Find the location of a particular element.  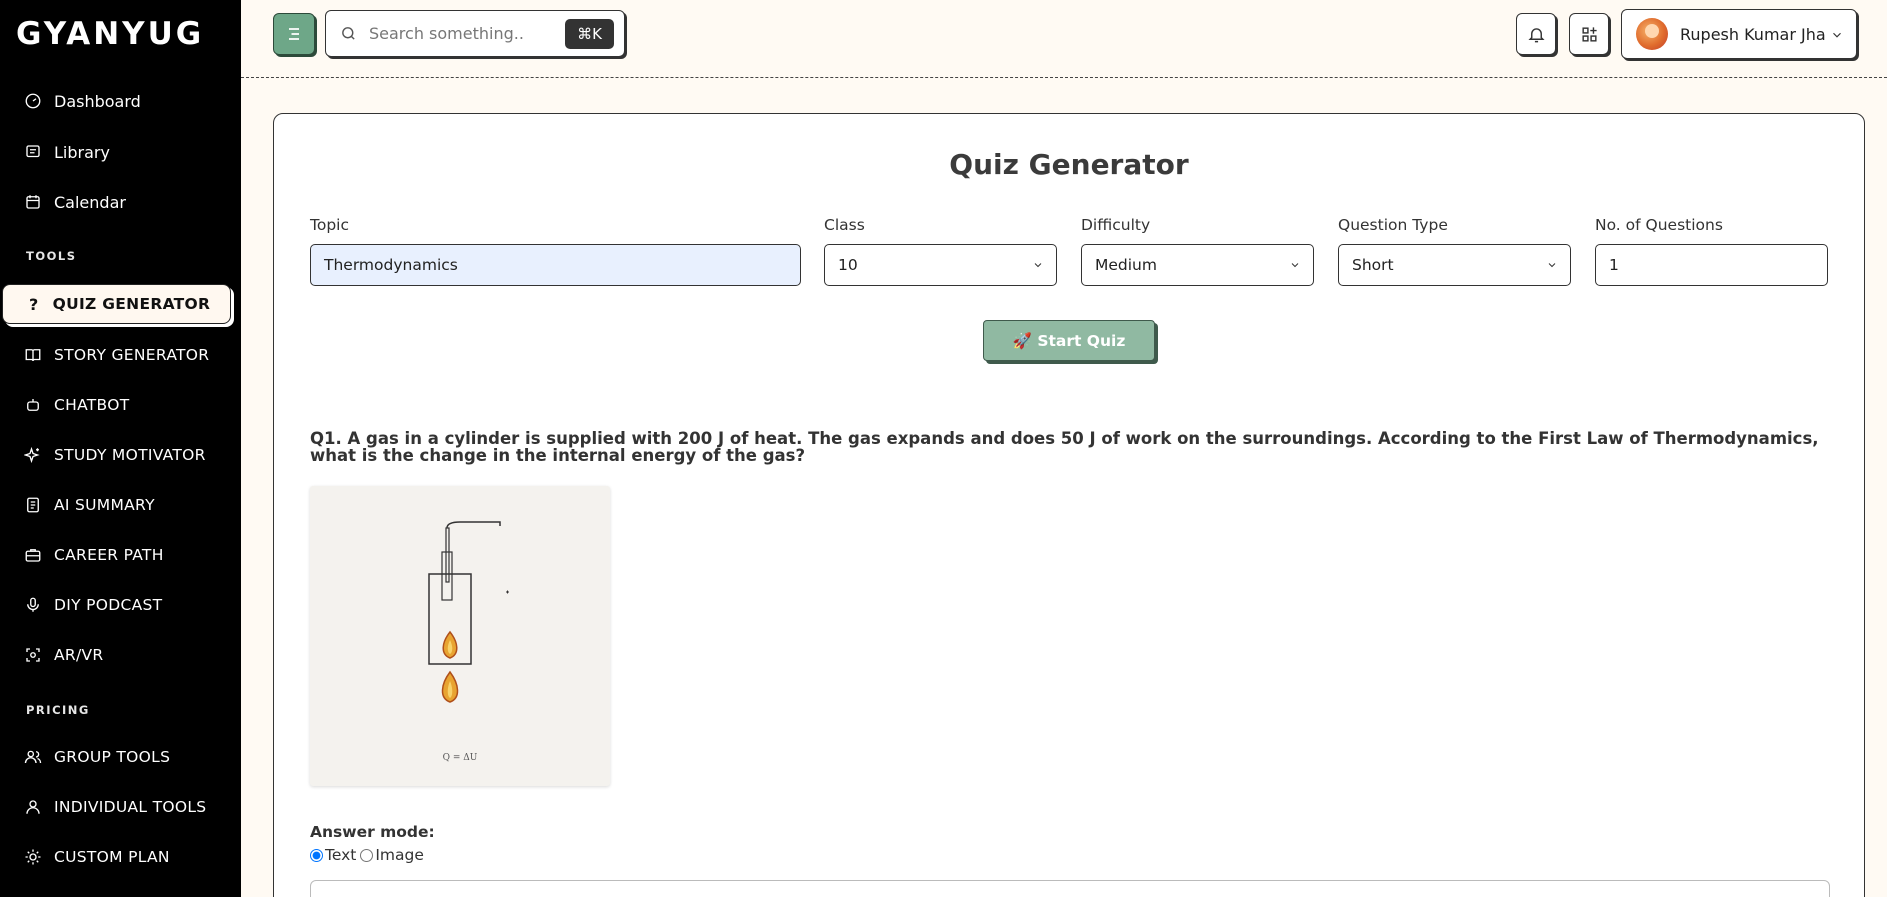

notifications-button is located at coordinates (1536, 34).